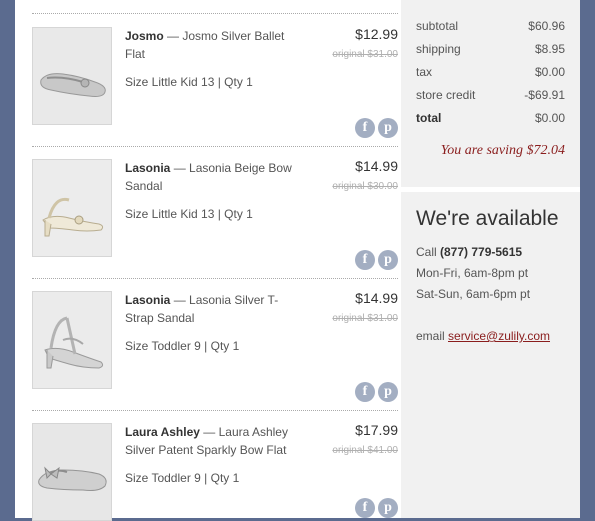  I want to click on phone-line: Call (877) 779-5615, so click(496, 252).